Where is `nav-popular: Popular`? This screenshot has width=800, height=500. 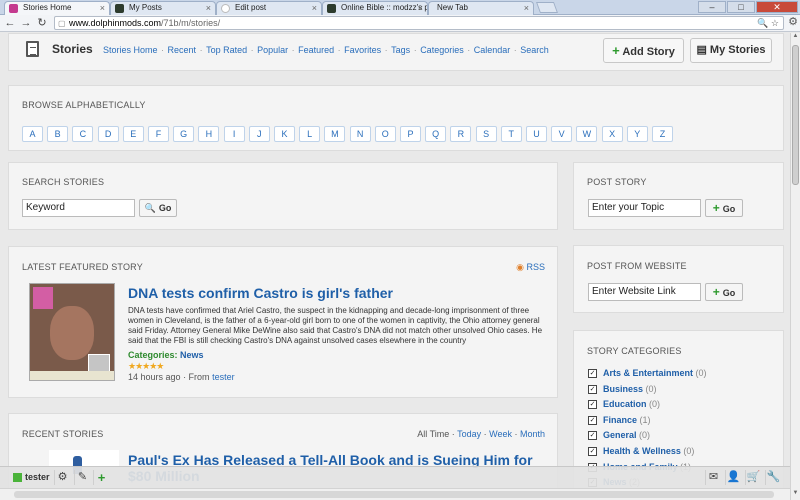 nav-popular: Popular is located at coordinates (272, 50).